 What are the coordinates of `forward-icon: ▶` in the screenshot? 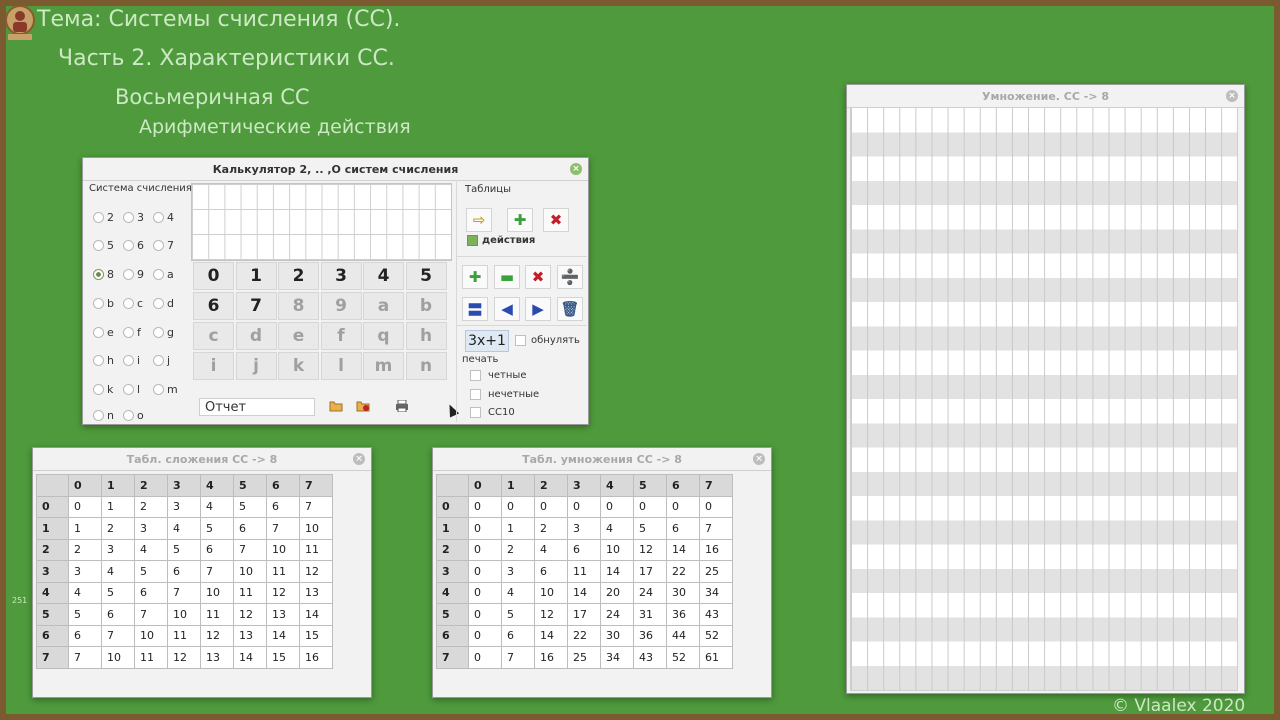 It's located at (538, 309).